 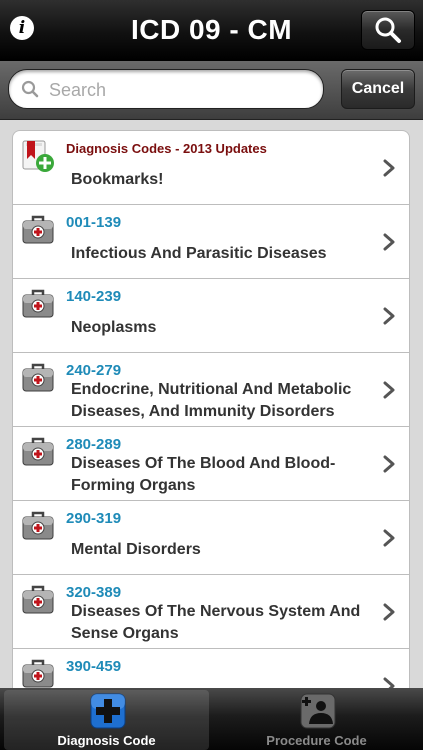 I want to click on search-field, so click(x=166, y=89).